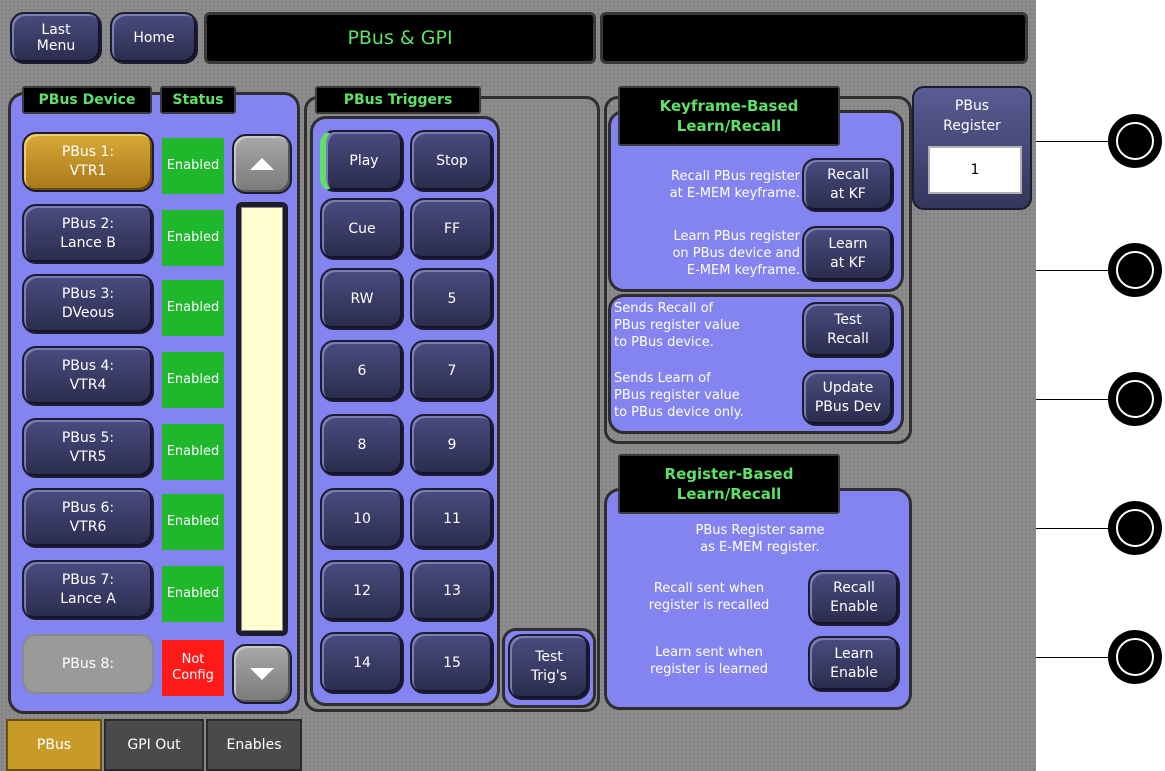 The width and height of the screenshot is (1165, 771). I want to click on pbus-device-button-1: PBus 1: VTR1, so click(88, 162).